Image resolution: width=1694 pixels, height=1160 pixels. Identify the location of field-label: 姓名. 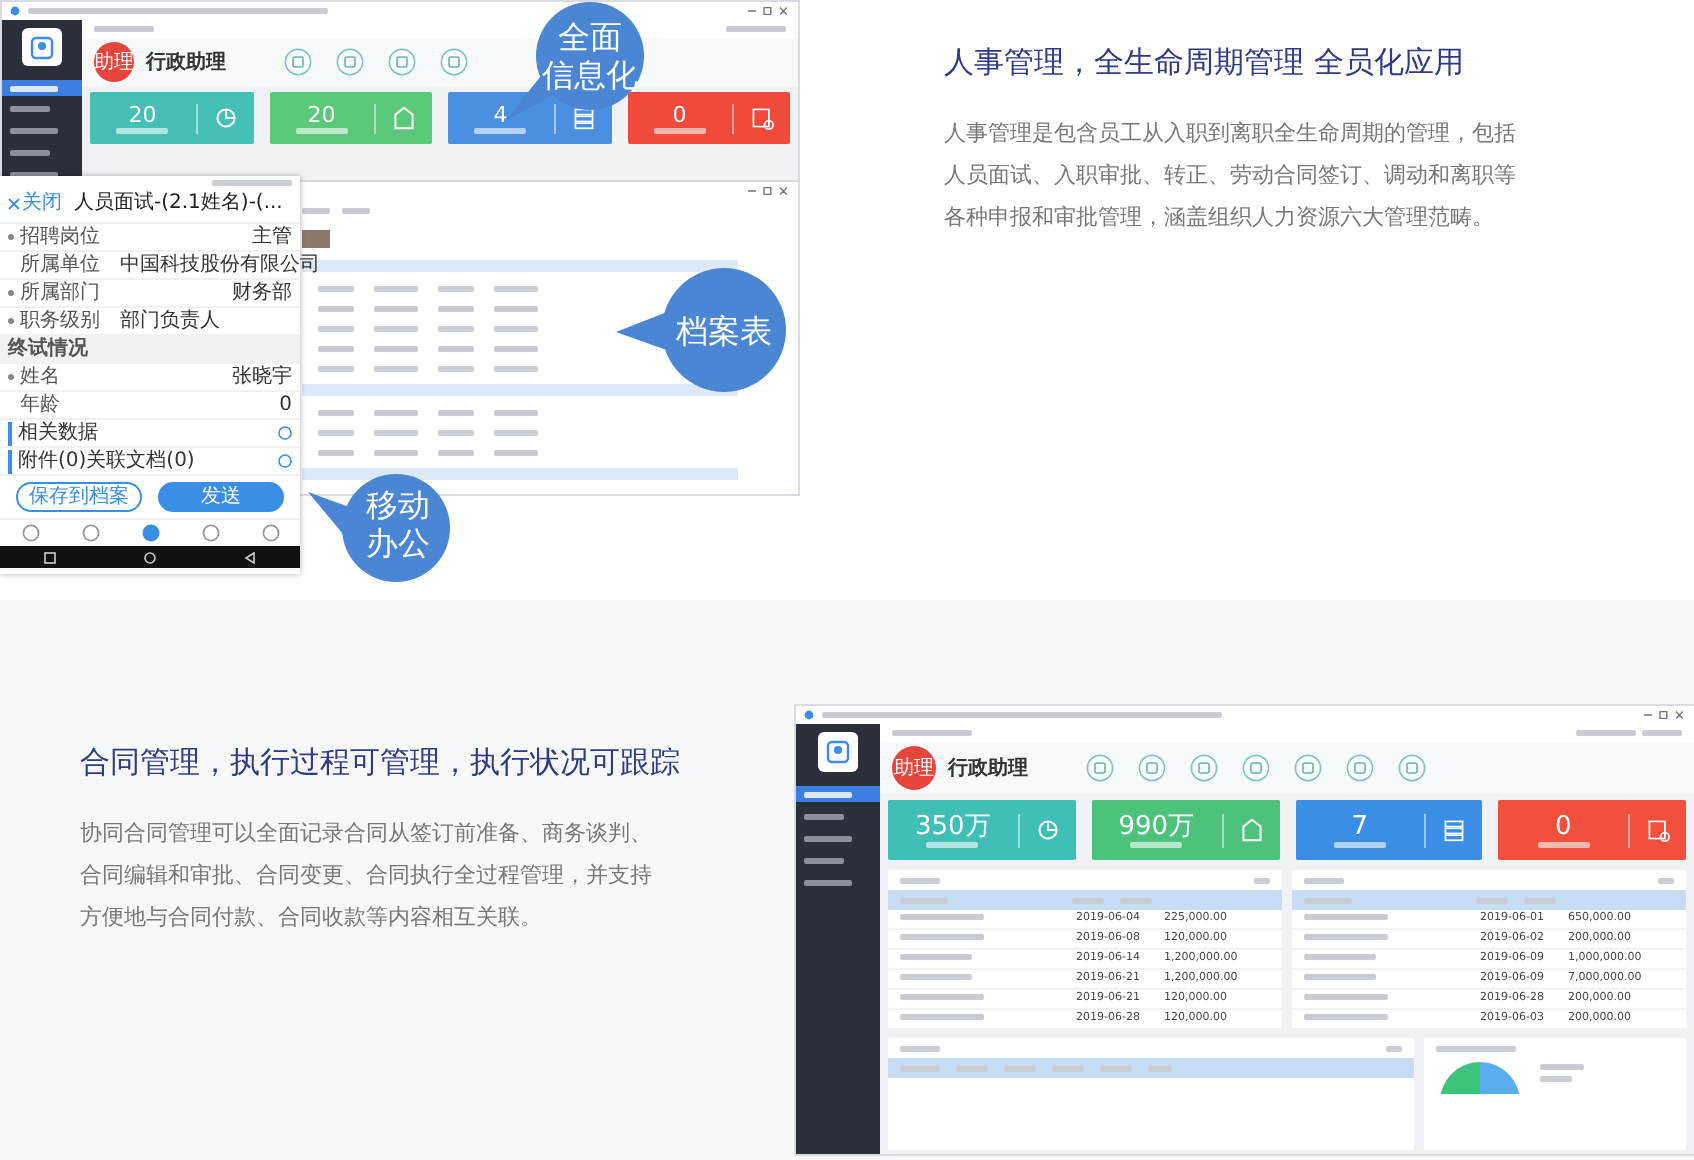
(40, 377).